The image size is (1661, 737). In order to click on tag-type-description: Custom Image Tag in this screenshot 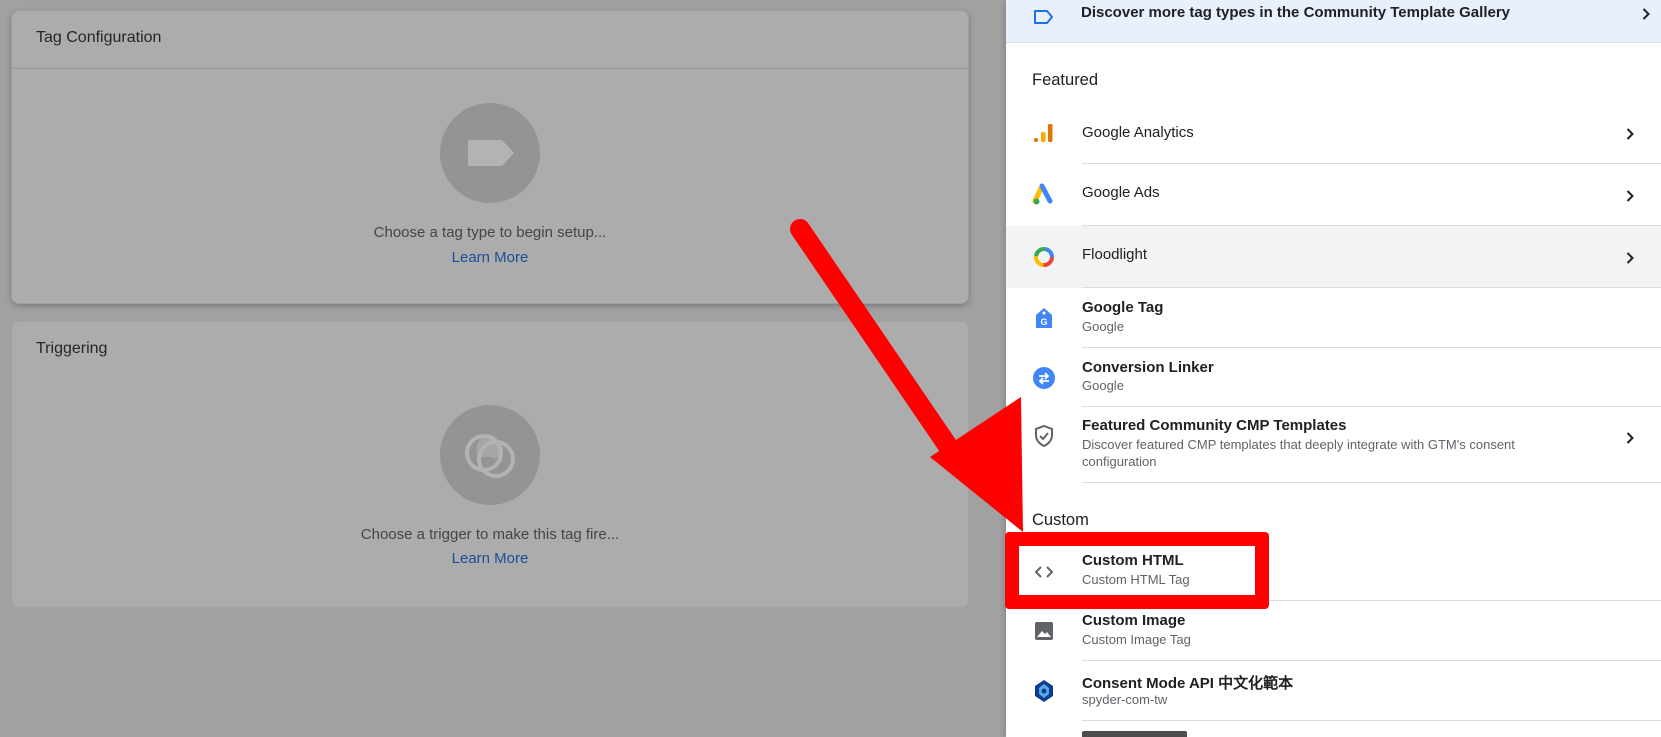, I will do `click(1136, 639)`.